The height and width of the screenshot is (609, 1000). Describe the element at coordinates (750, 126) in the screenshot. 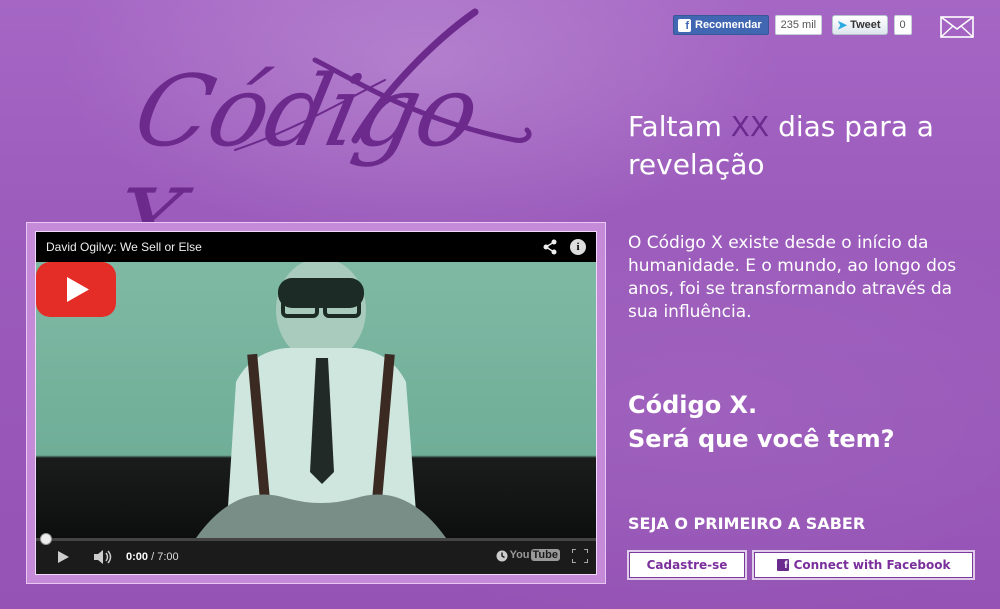

I see `countdown-days: XX` at that location.